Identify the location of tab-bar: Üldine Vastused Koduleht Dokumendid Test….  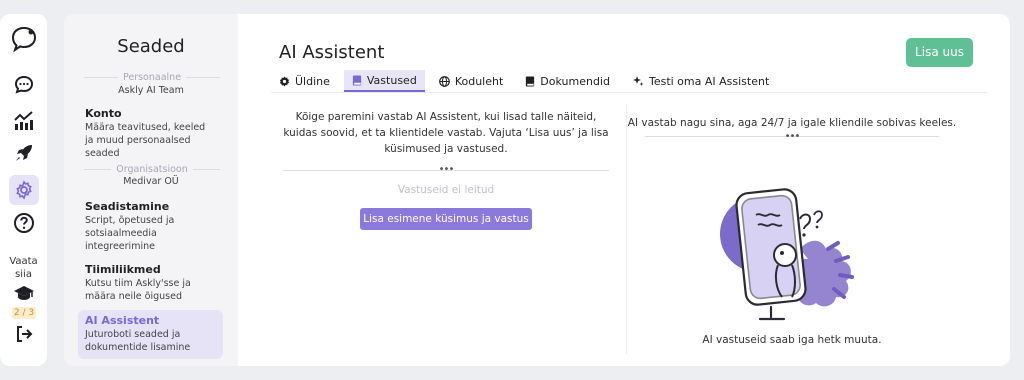
(527, 81).